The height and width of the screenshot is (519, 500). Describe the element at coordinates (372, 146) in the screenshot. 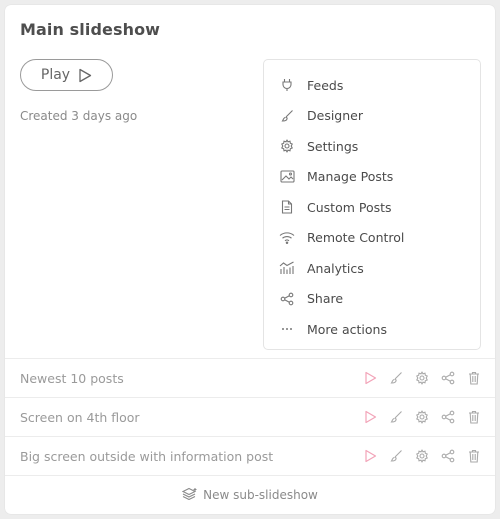

I see `menu-item-settings: Settings` at that location.